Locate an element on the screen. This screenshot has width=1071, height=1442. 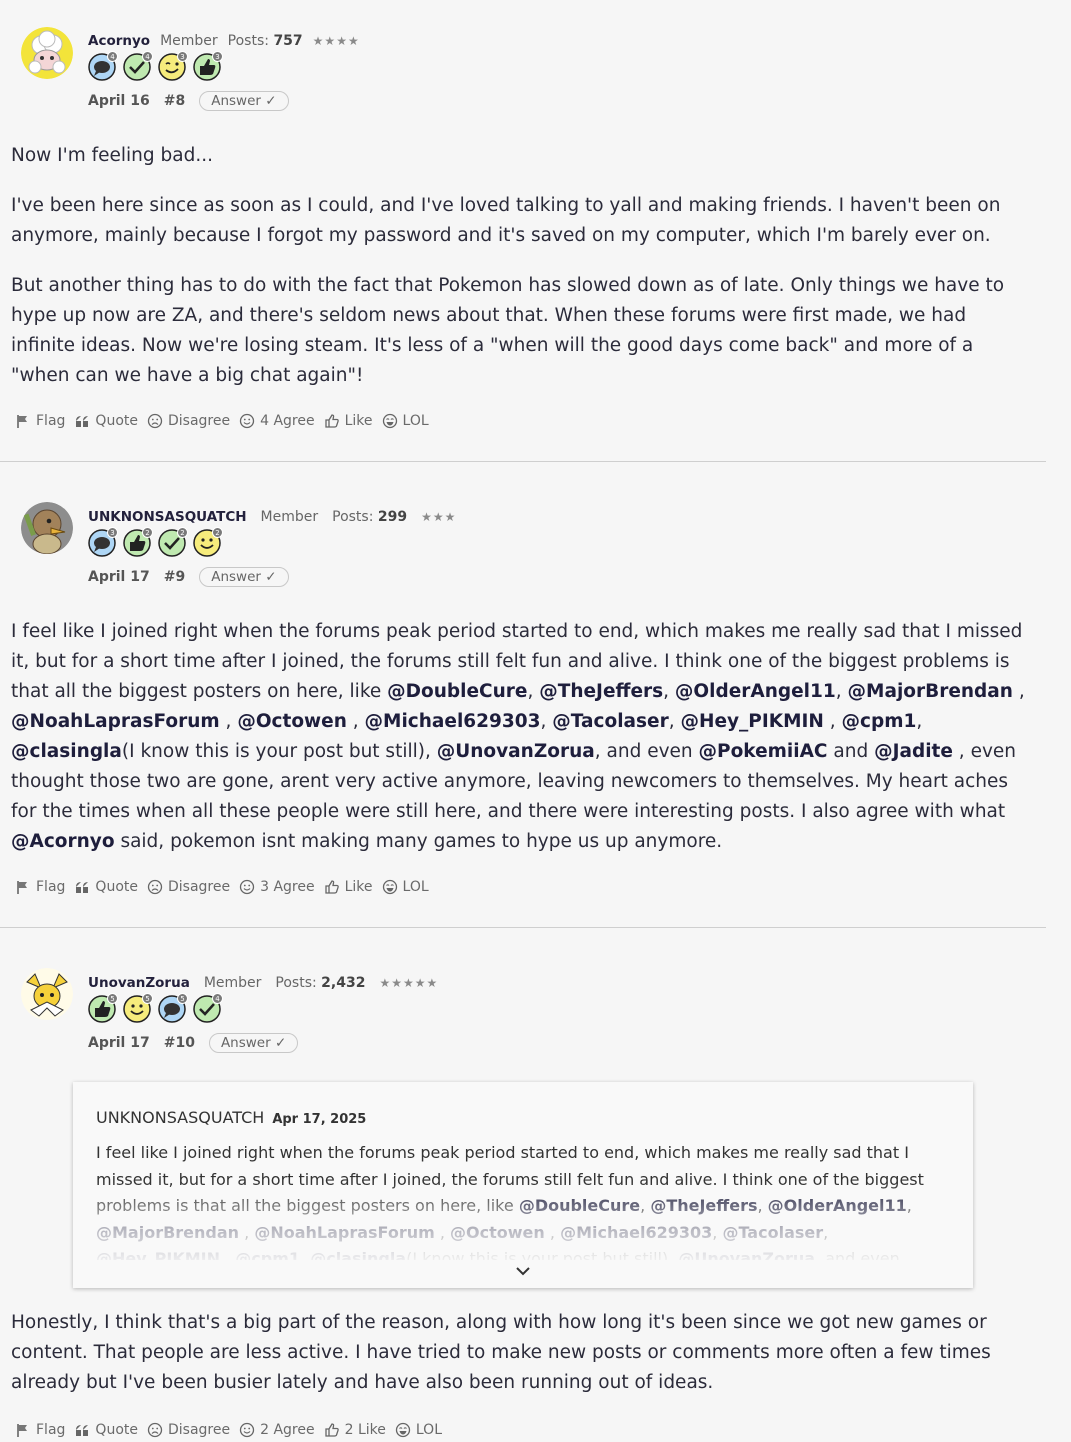
badge-row: 4 4 3 3 is located at coordinates (155, 66).